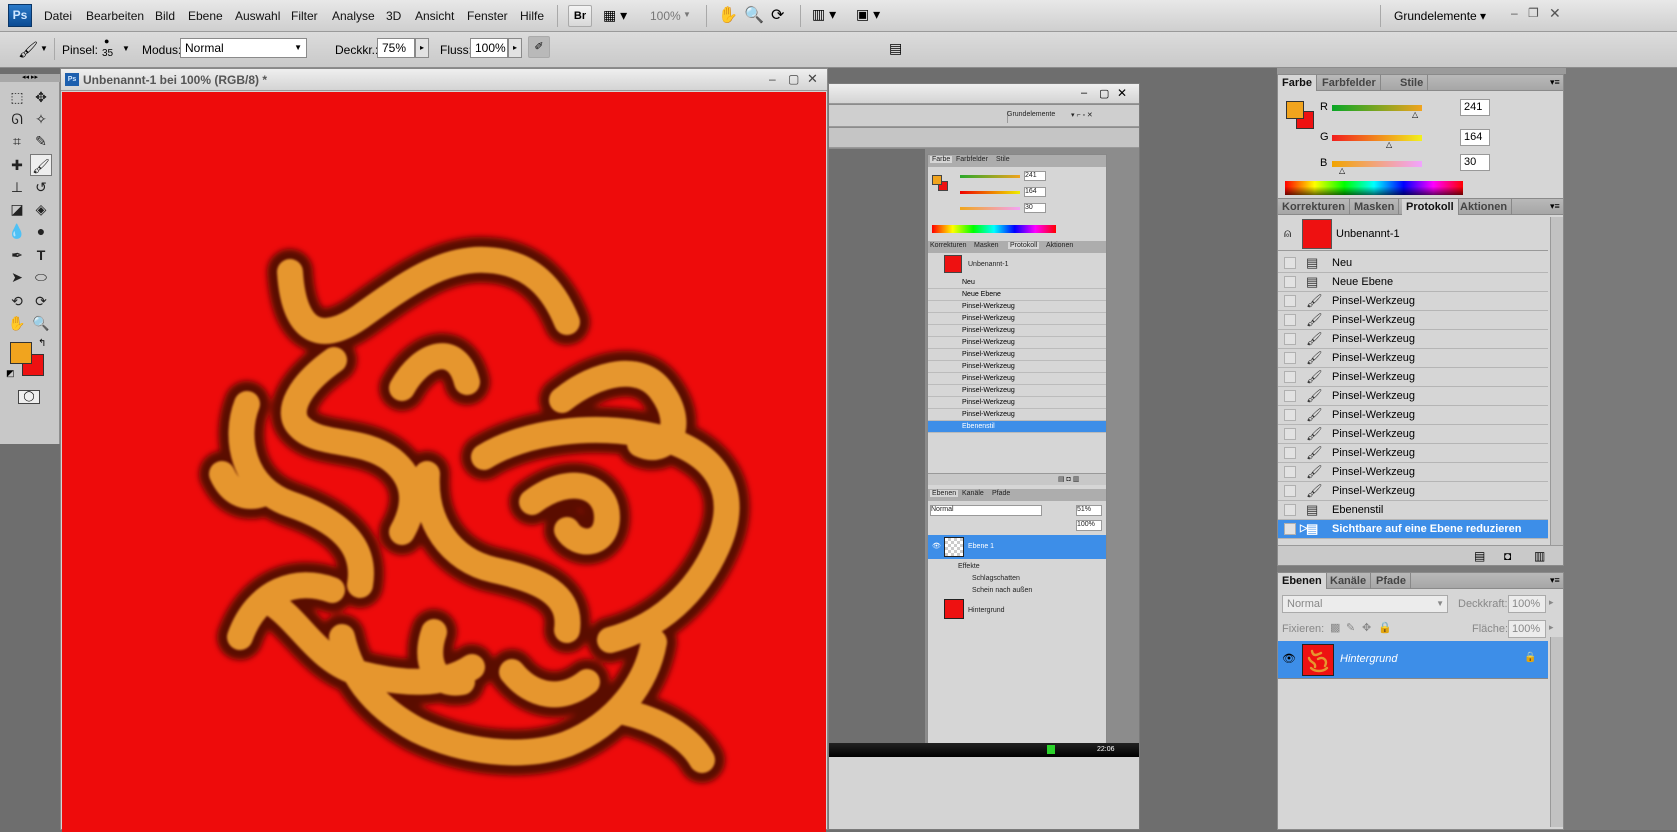  I want to click on dodge-tool-icon: ●, so click(41, 231).